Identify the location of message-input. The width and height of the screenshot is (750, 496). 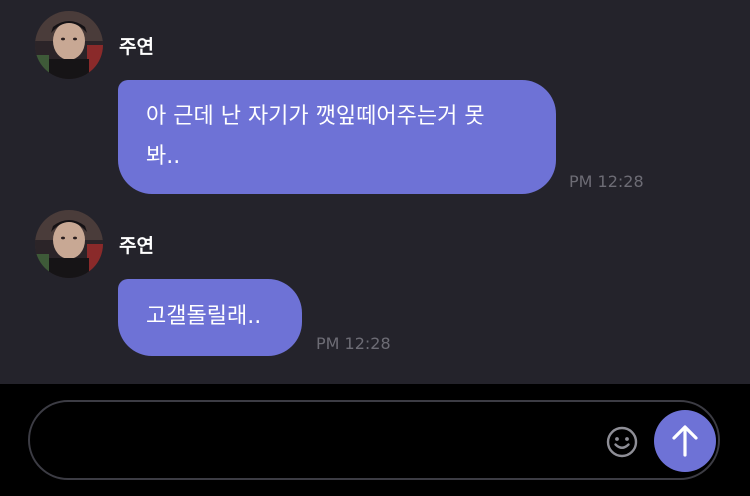
(336, 441).